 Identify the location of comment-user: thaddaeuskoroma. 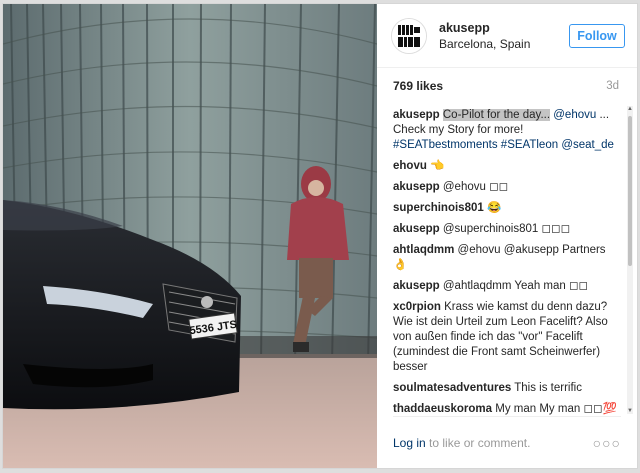
(442, 409).